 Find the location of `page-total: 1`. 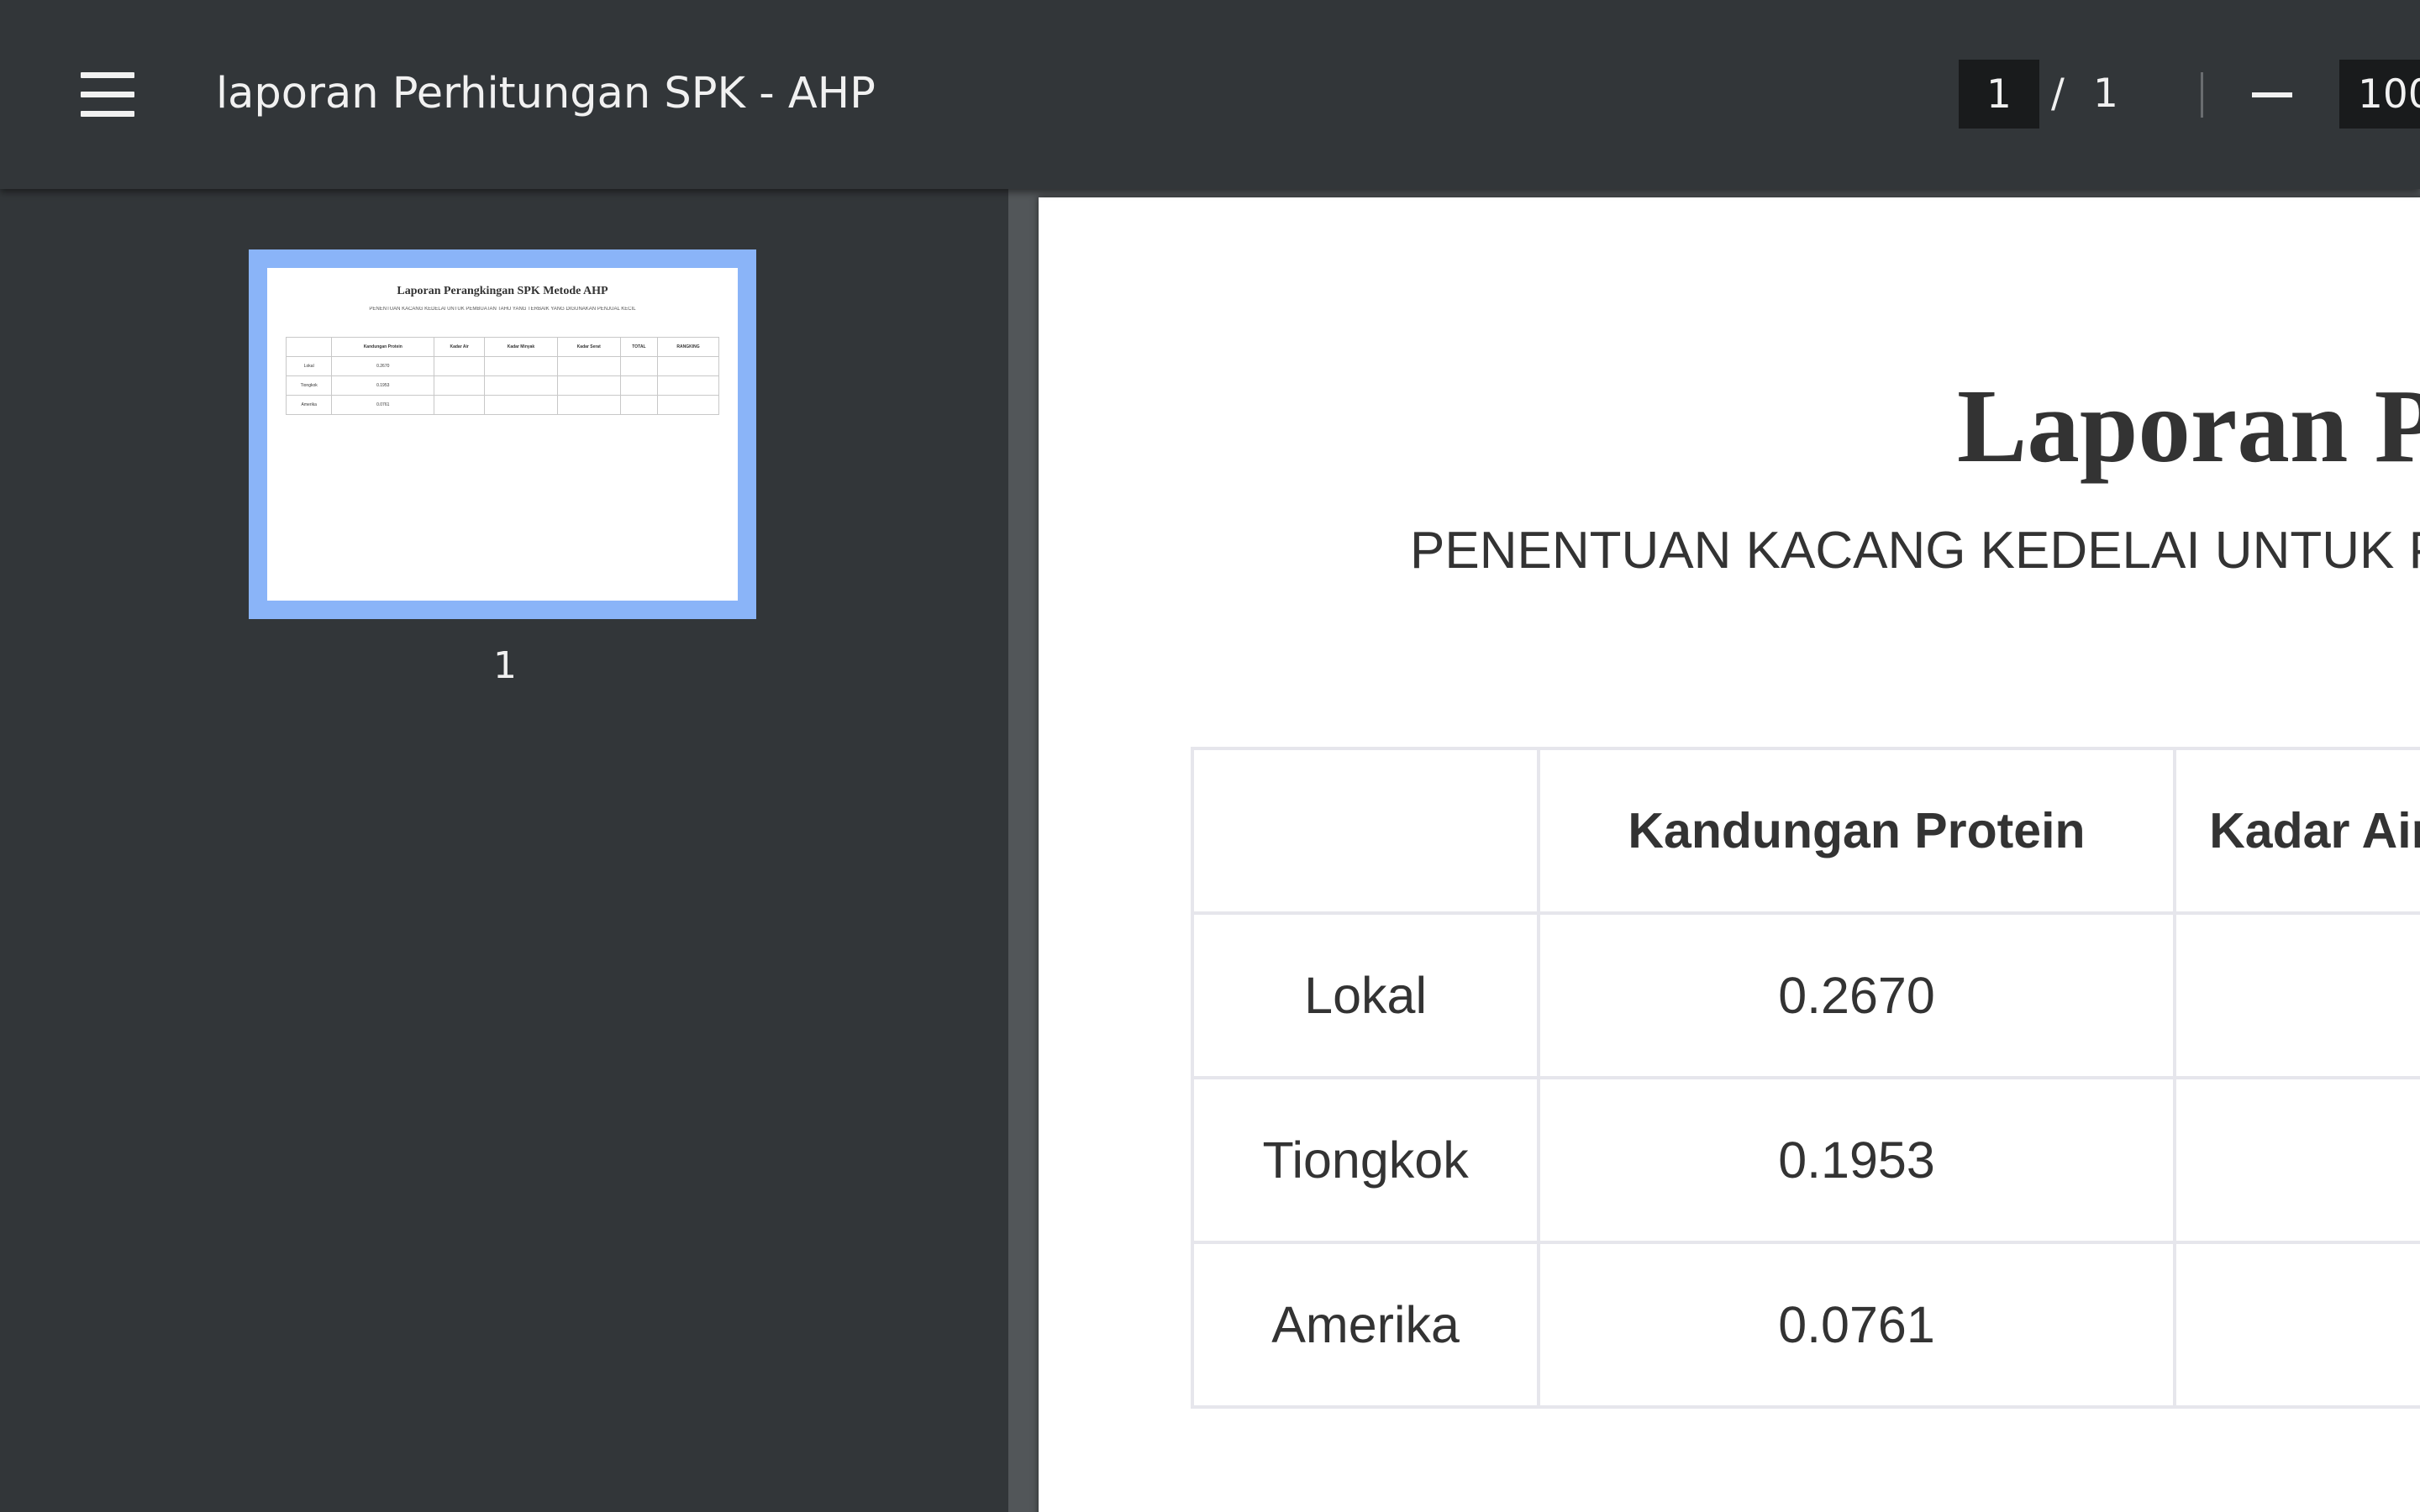

page-total: 1 is located at coordinates (2105, 94).